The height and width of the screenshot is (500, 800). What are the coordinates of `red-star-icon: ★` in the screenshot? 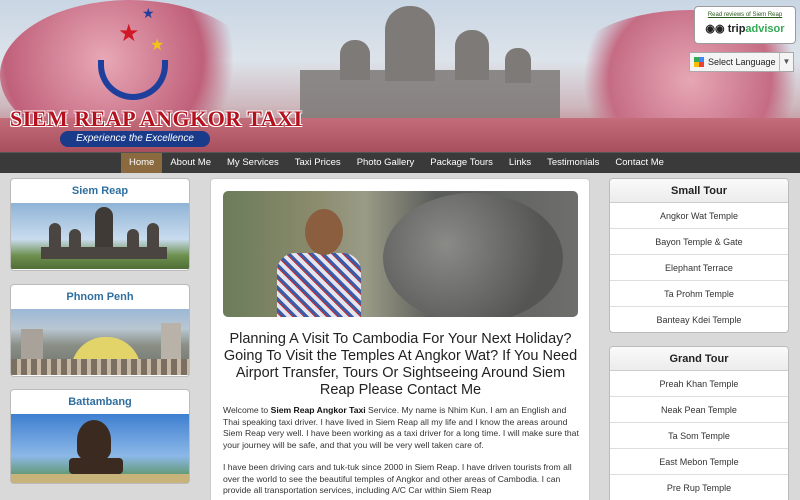 It's located at (129, 33).